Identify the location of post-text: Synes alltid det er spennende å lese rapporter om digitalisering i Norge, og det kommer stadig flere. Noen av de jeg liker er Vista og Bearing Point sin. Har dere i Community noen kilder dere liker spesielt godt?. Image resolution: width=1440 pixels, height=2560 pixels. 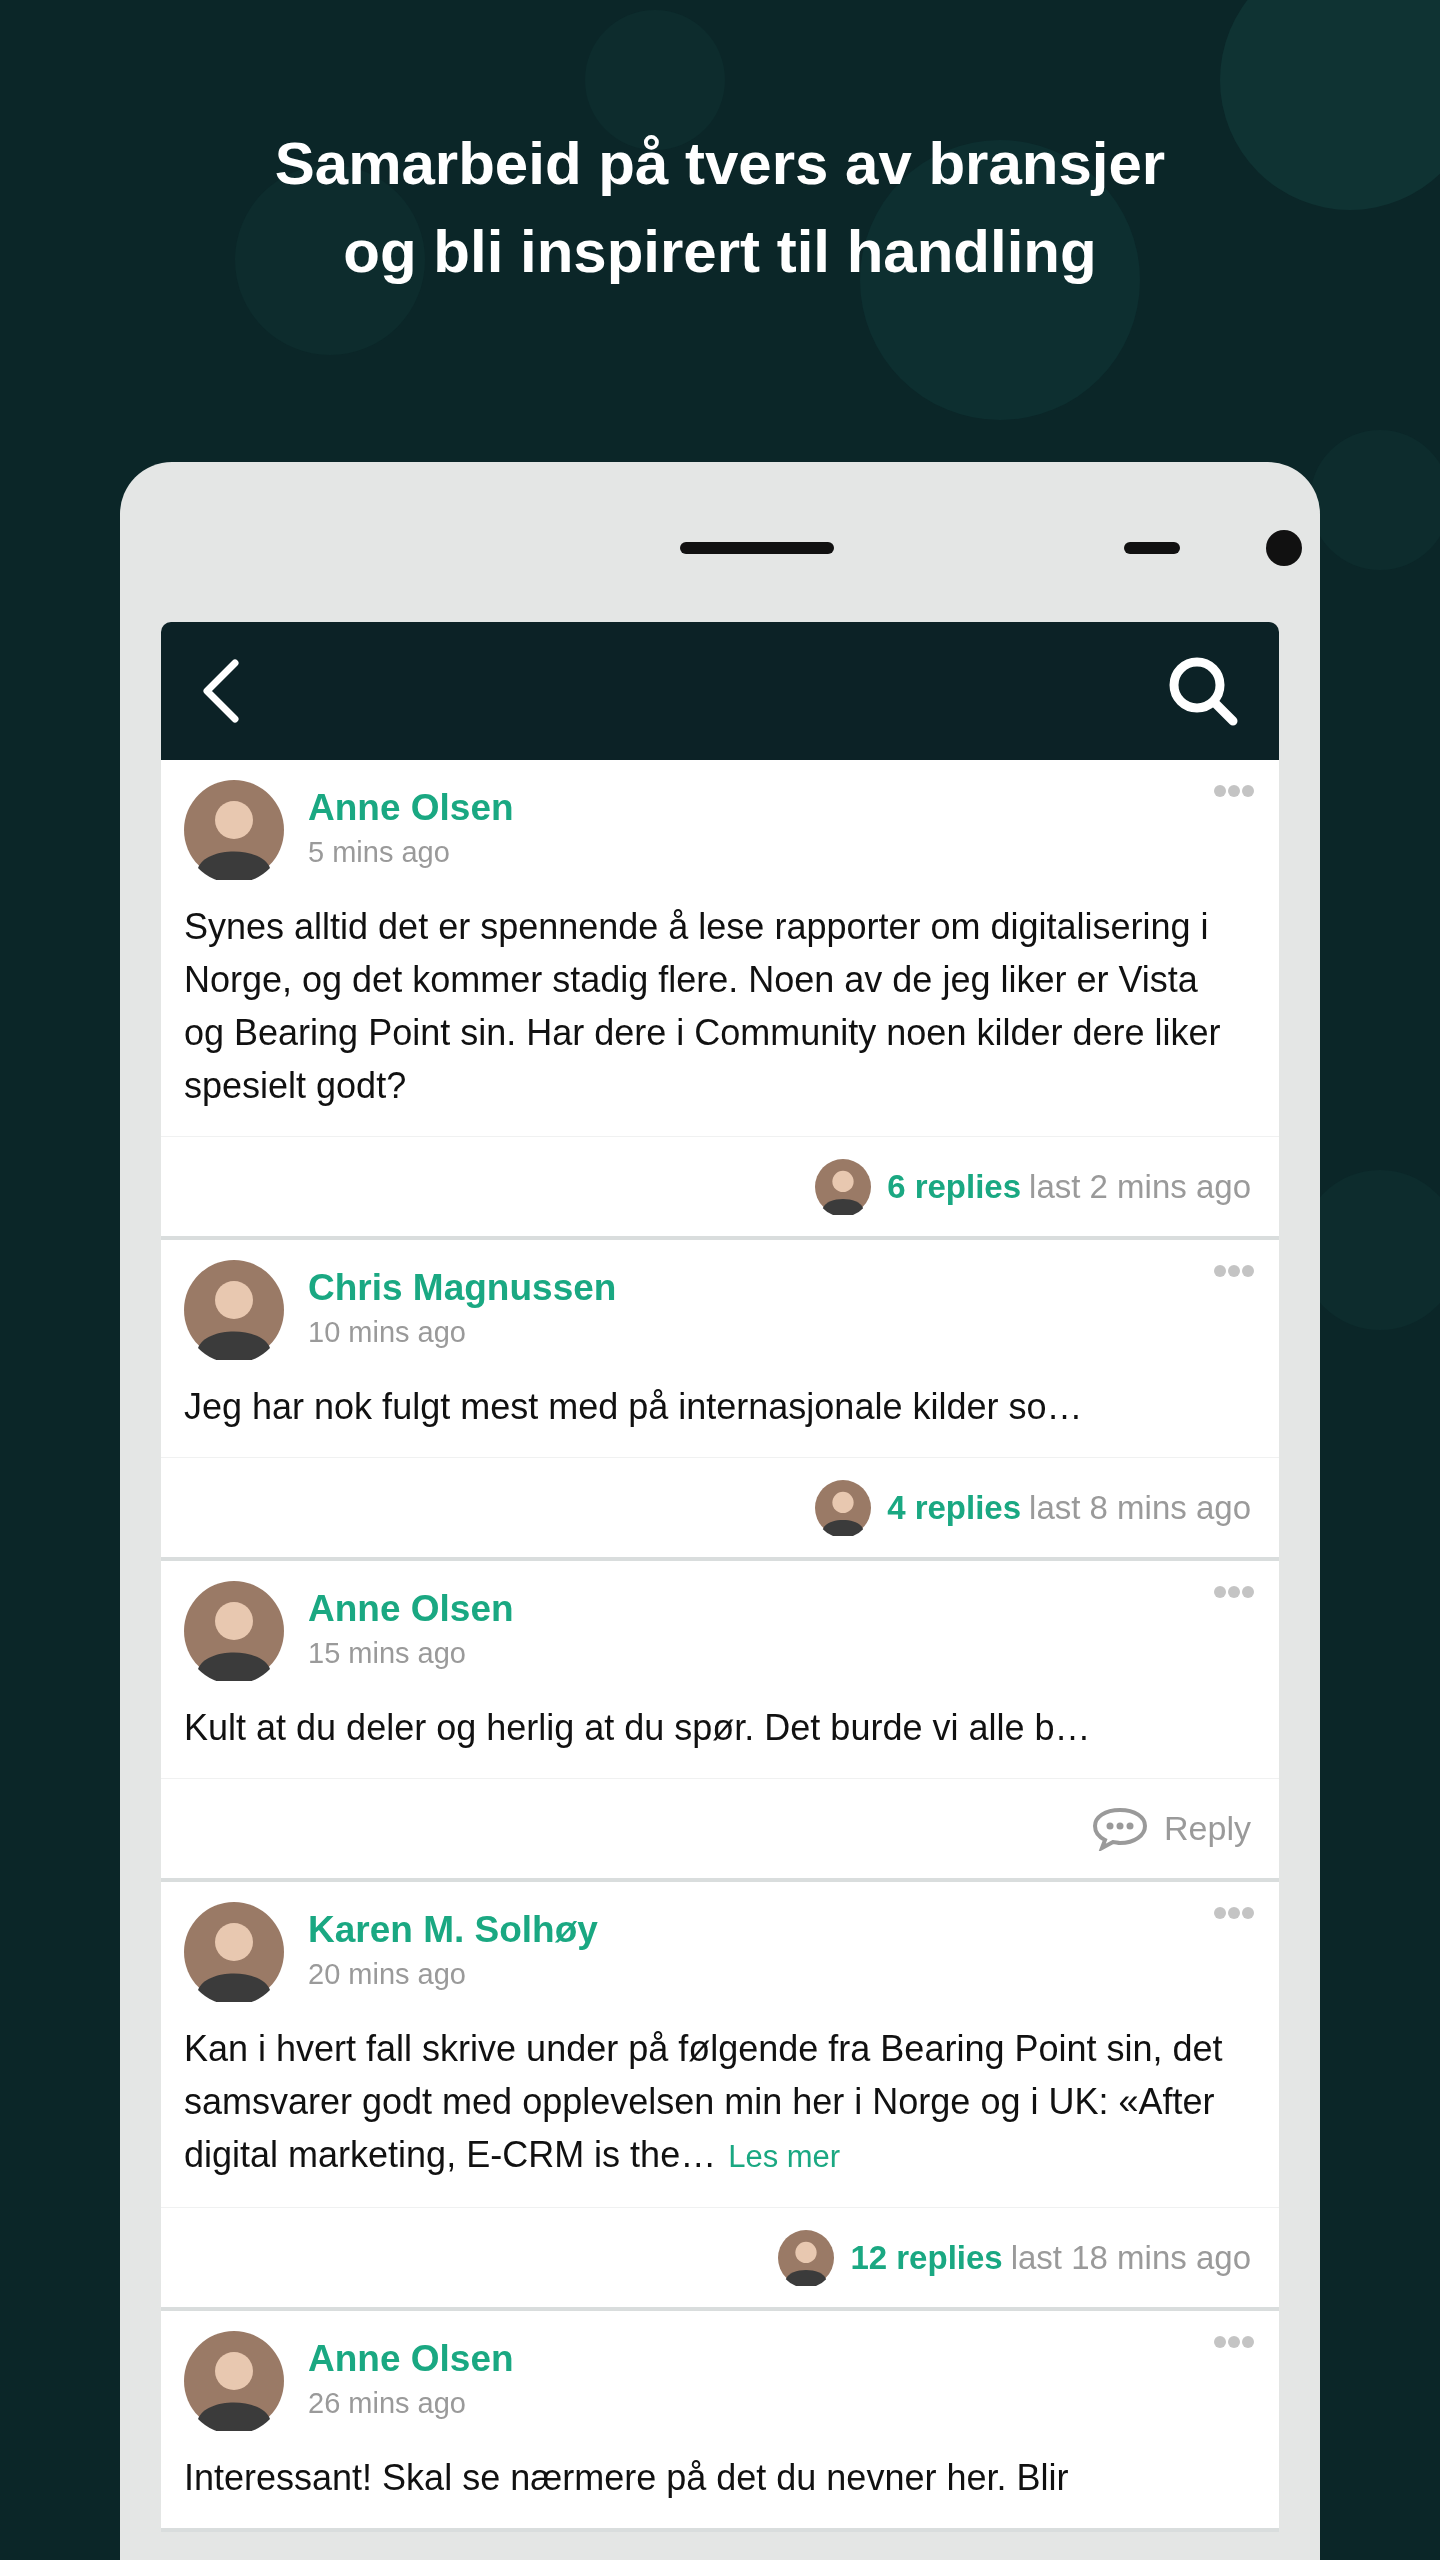
(702, 1006).